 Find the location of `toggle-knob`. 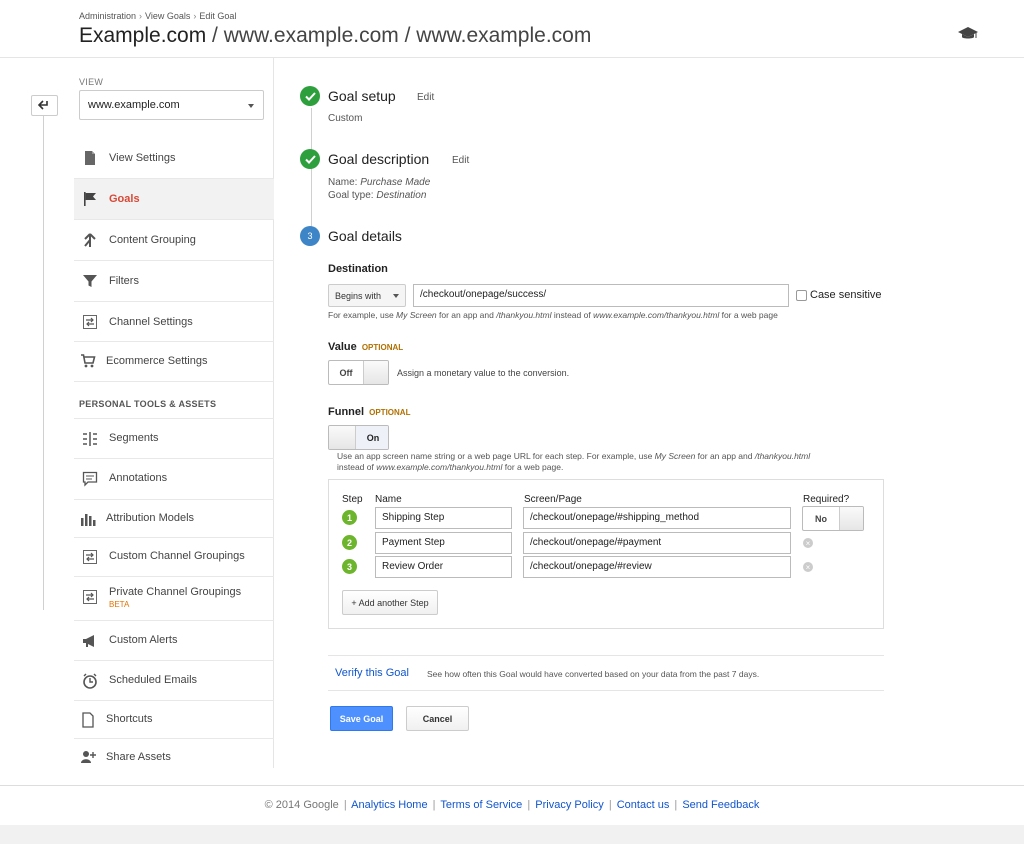

toggle-knob is located at coordinates (342, 437).